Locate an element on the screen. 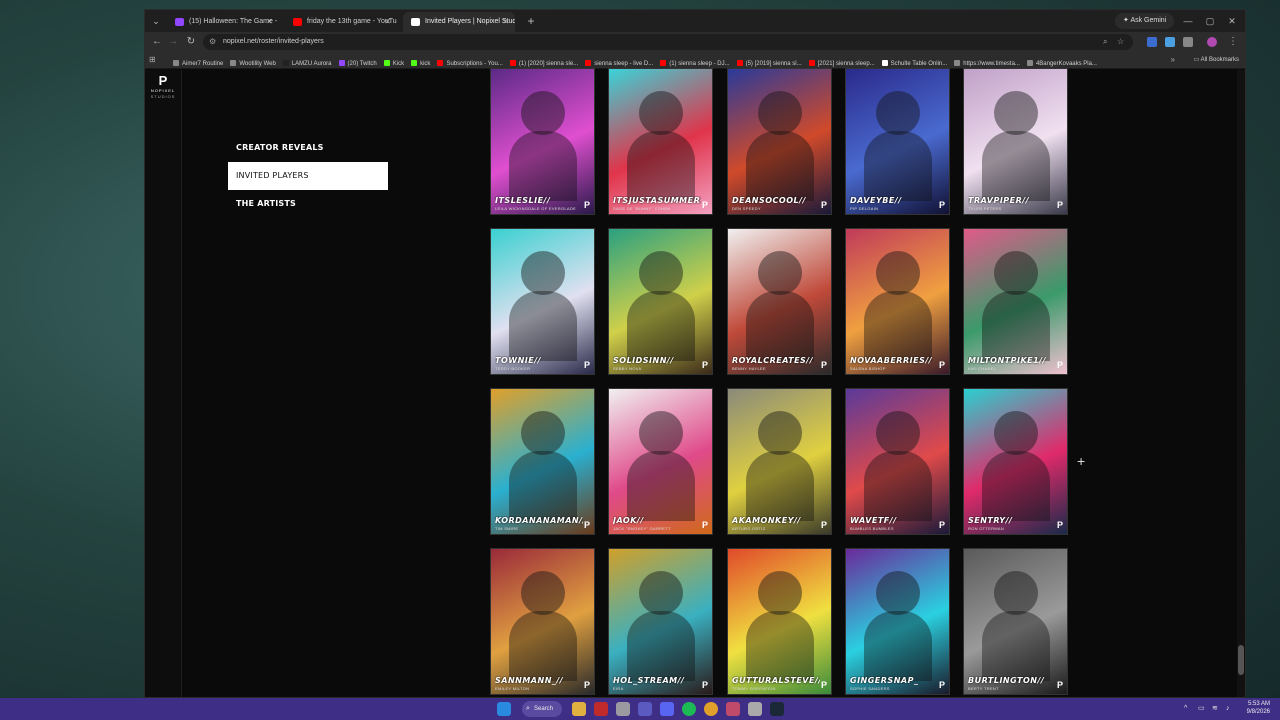 The width and height of the screenshot is (1280, 720). scrollbar-thumb is located at coordinates (1241, 660).